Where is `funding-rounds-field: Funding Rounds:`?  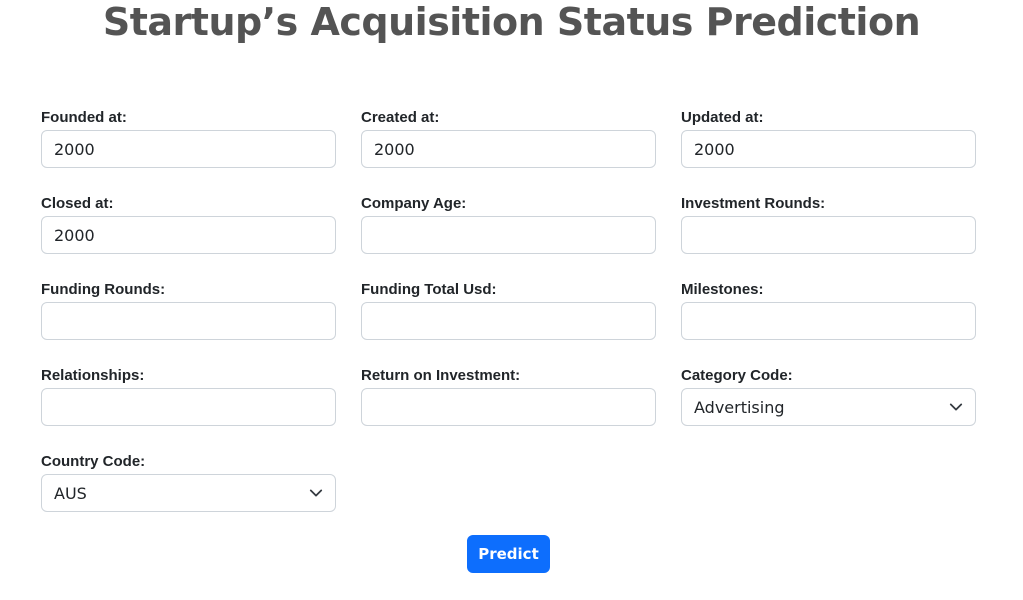 funding-rounds-field: Funding Rounds: is located at coordinates (188, 310).